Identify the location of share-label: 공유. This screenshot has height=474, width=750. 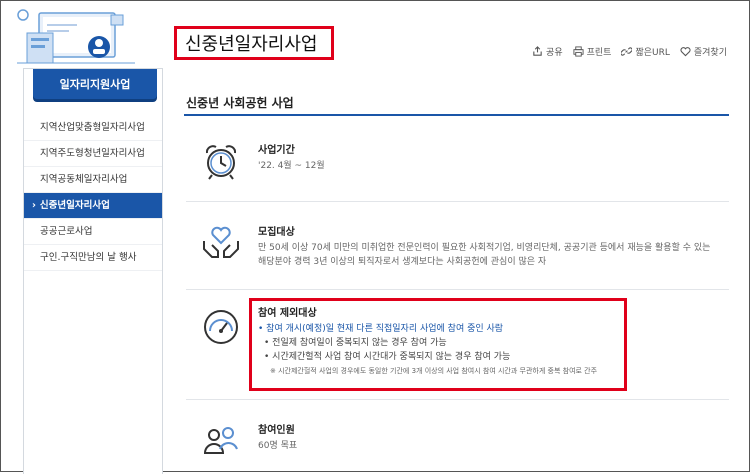
(554, 53).